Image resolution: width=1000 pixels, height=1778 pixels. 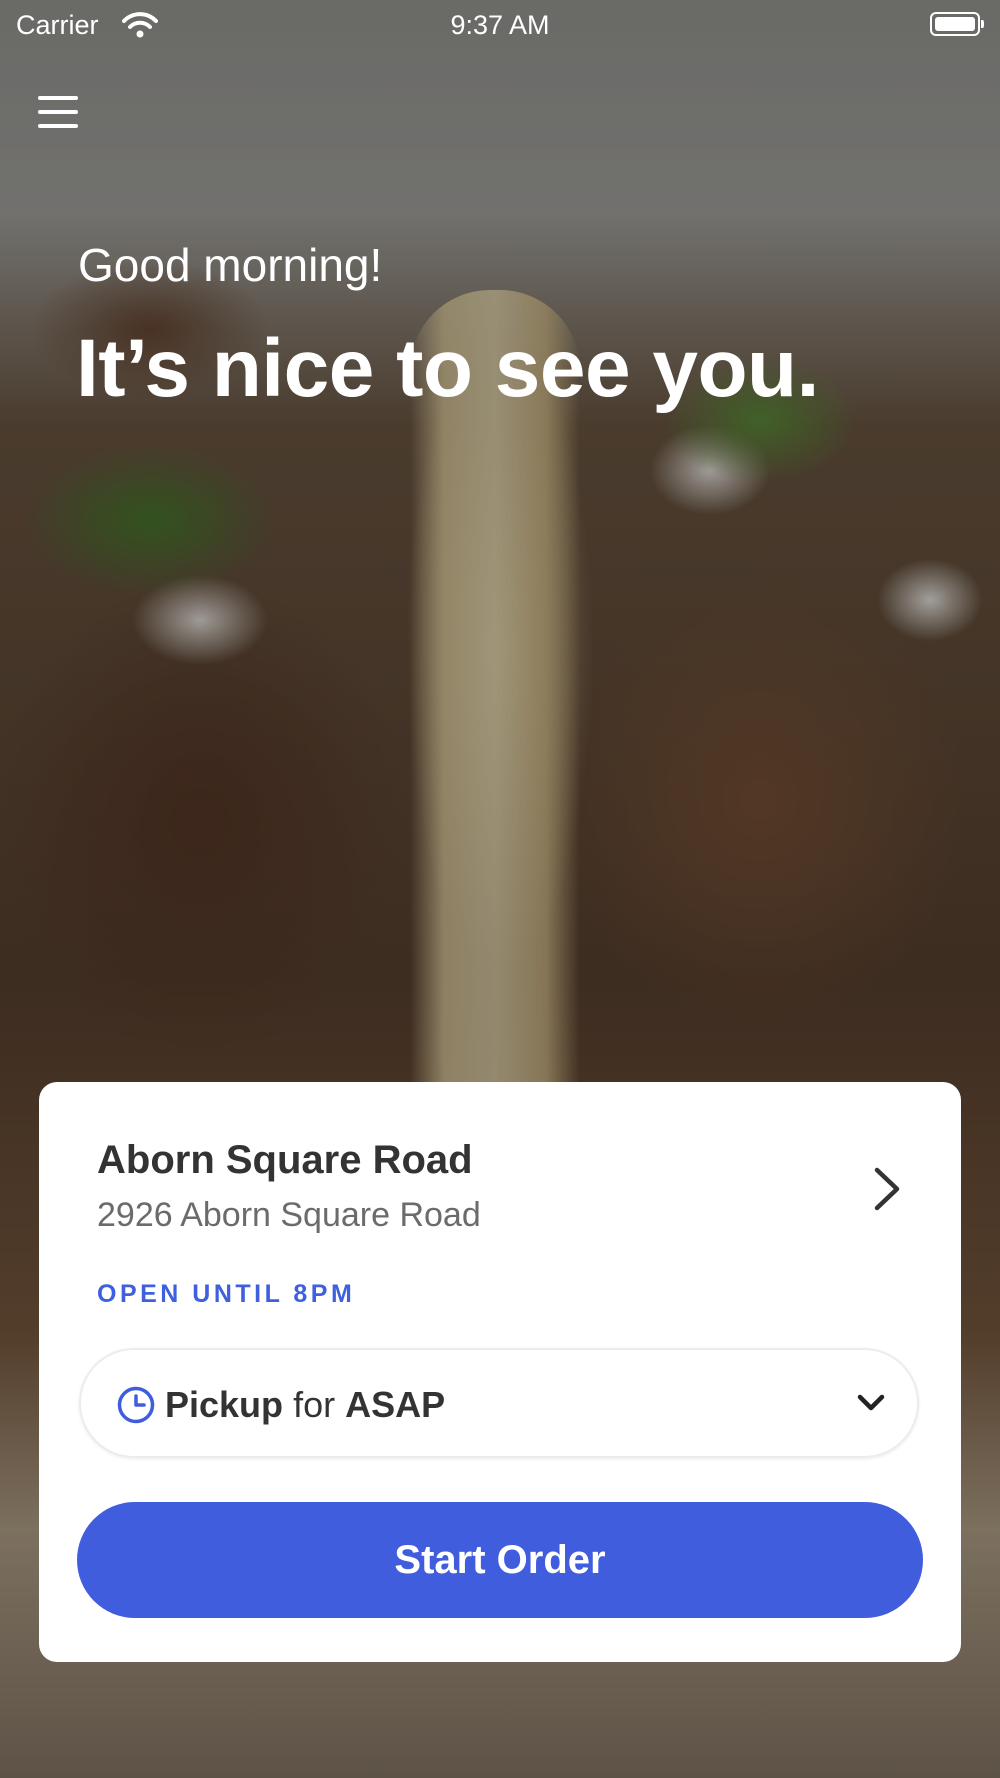 I want to click on order-connector: for, so click(x=314, y=1404).